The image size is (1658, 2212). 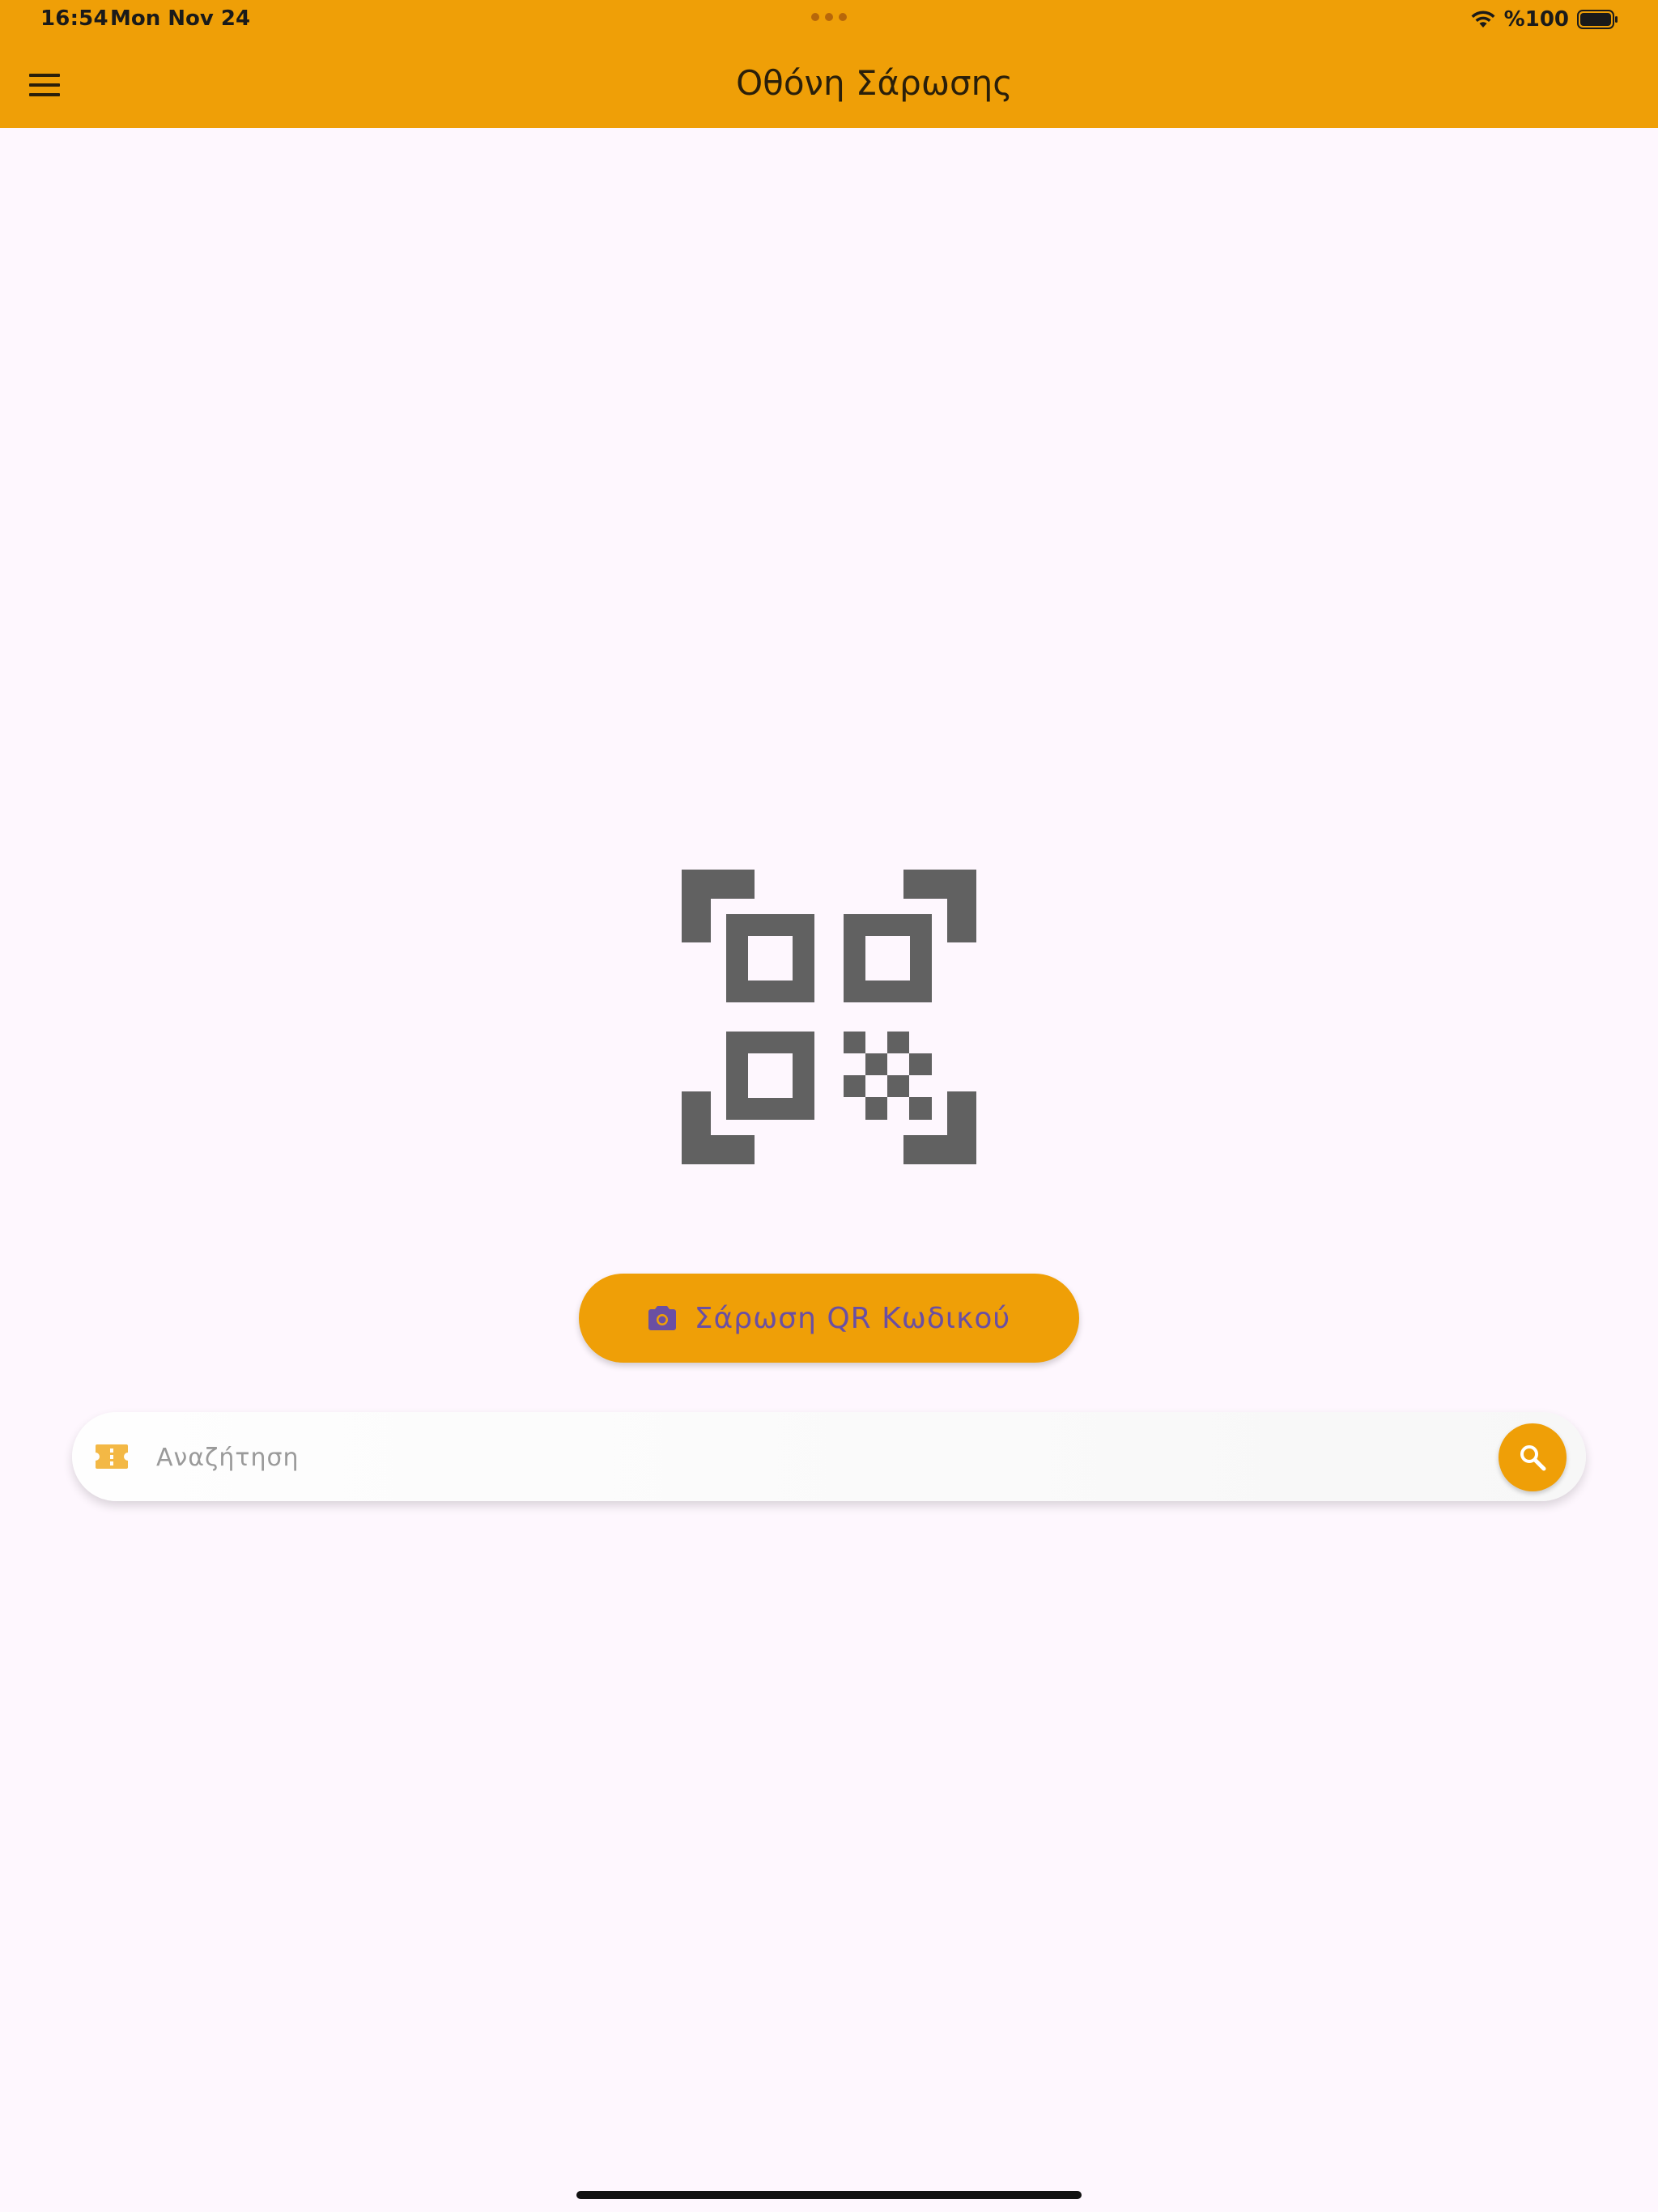 What do you see at coordinates (74, 19) in the screenshot?
I see `status-time: 16:54` at bounding box center [74, 19].